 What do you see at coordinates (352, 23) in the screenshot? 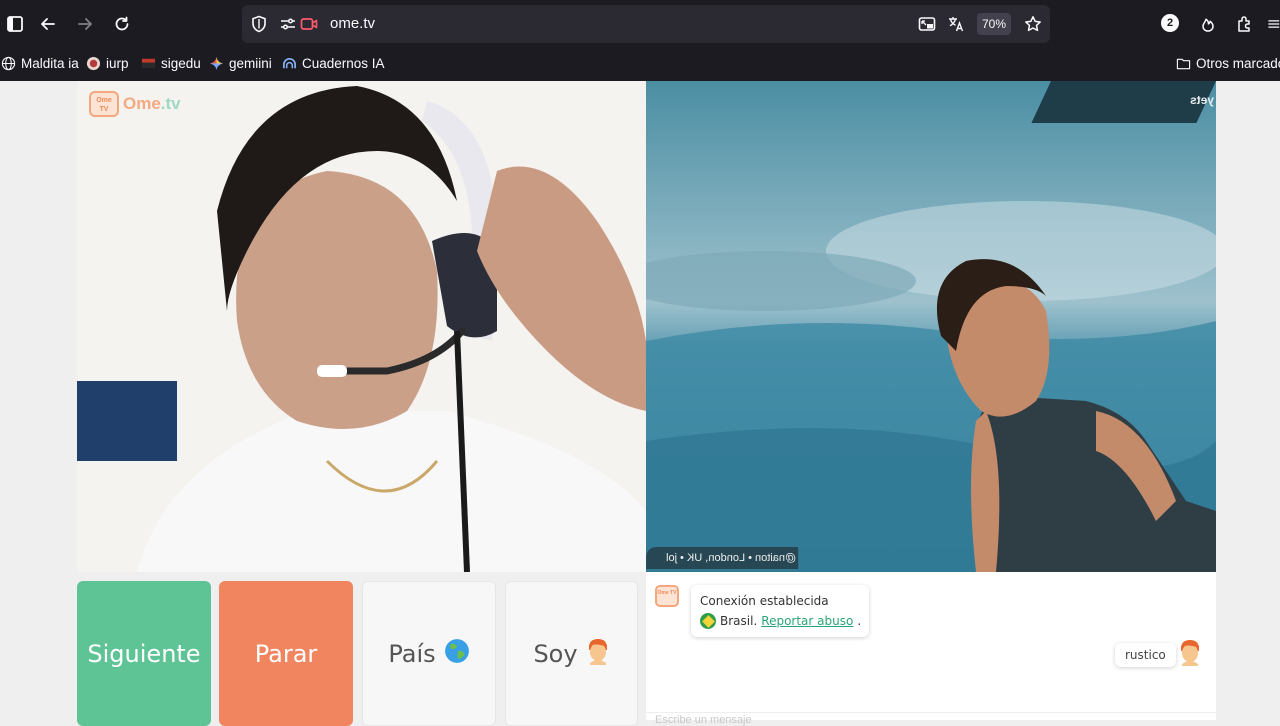
I see `url-text: ome.tv` at bounding box center [352, 23].